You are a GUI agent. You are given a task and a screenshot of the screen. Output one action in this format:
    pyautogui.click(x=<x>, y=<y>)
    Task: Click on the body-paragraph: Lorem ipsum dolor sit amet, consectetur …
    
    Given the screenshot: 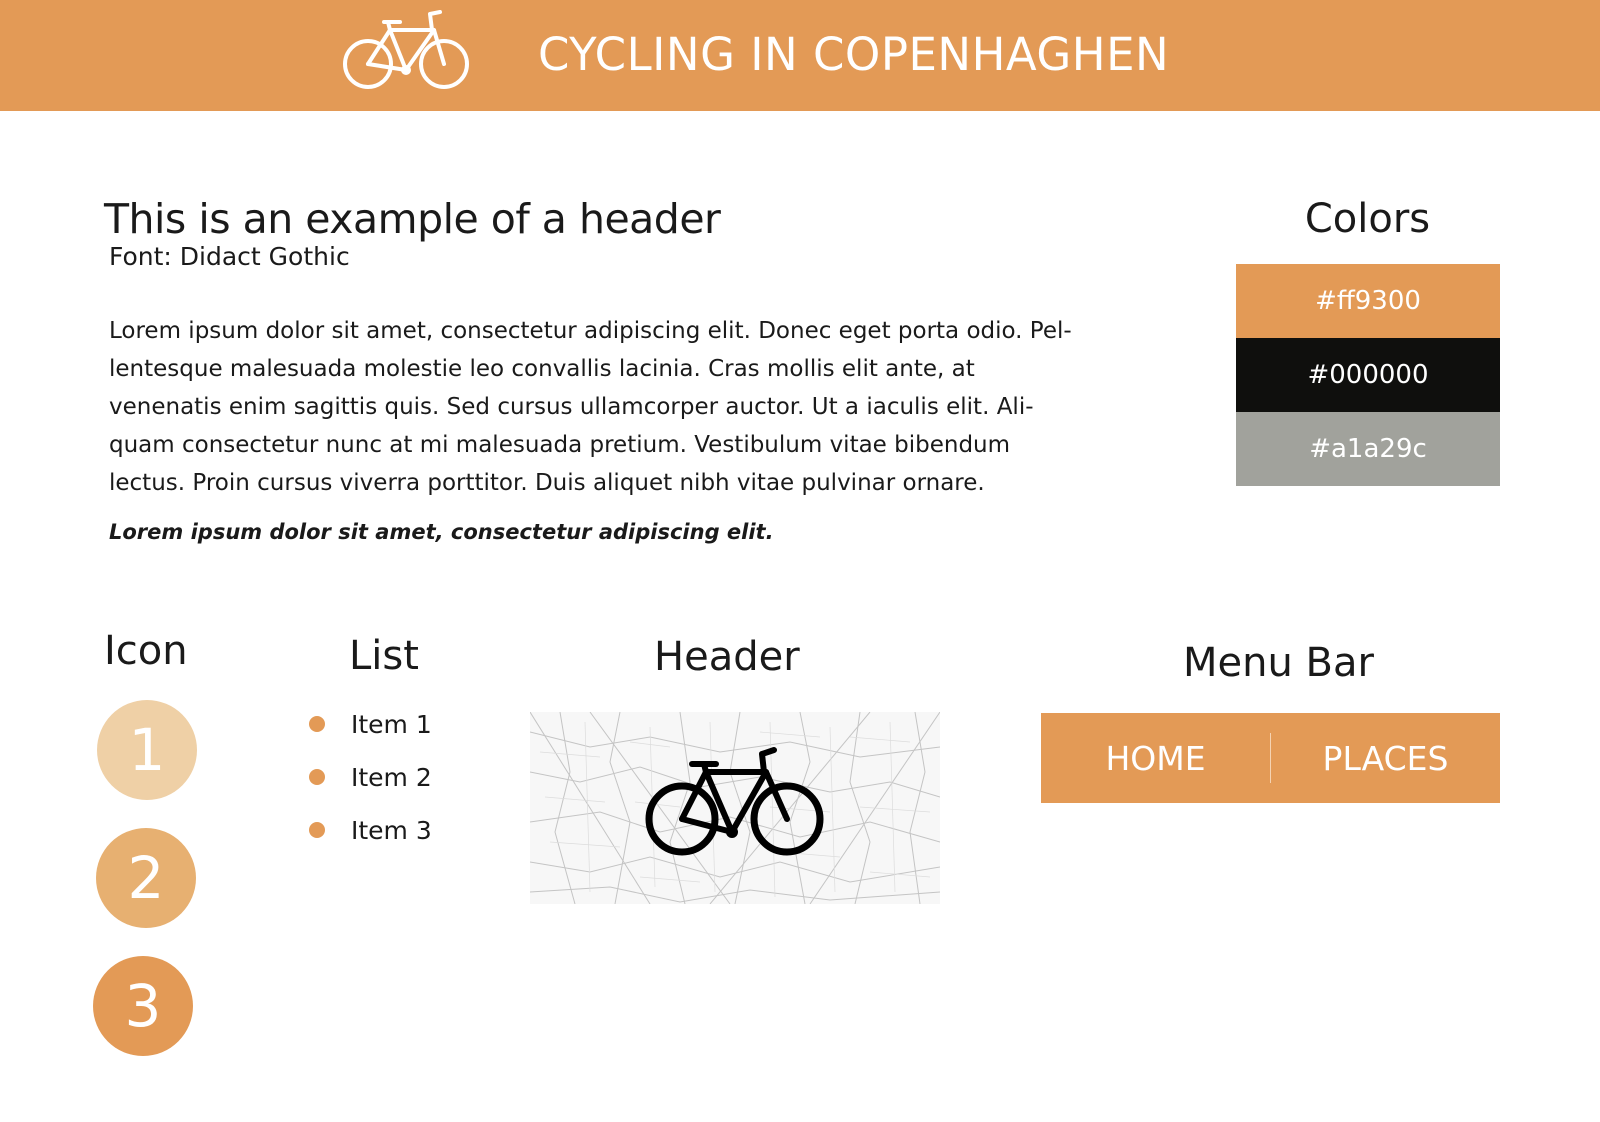 What is the action you would take?
    pyautogui.click(x=619, y=407)
    